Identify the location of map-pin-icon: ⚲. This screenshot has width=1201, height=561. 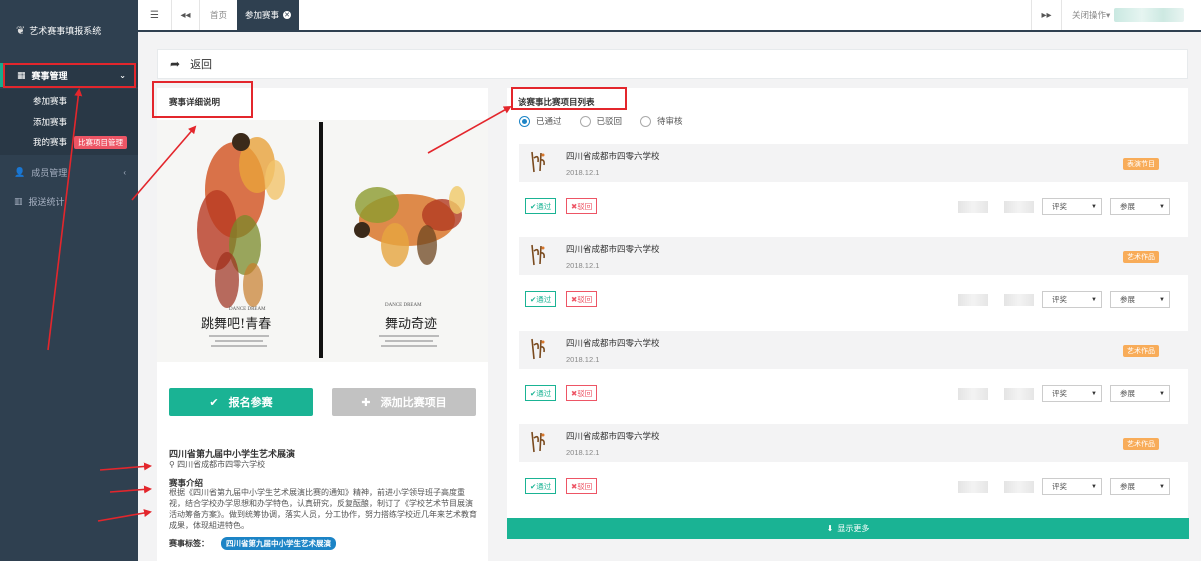
(172, 464).